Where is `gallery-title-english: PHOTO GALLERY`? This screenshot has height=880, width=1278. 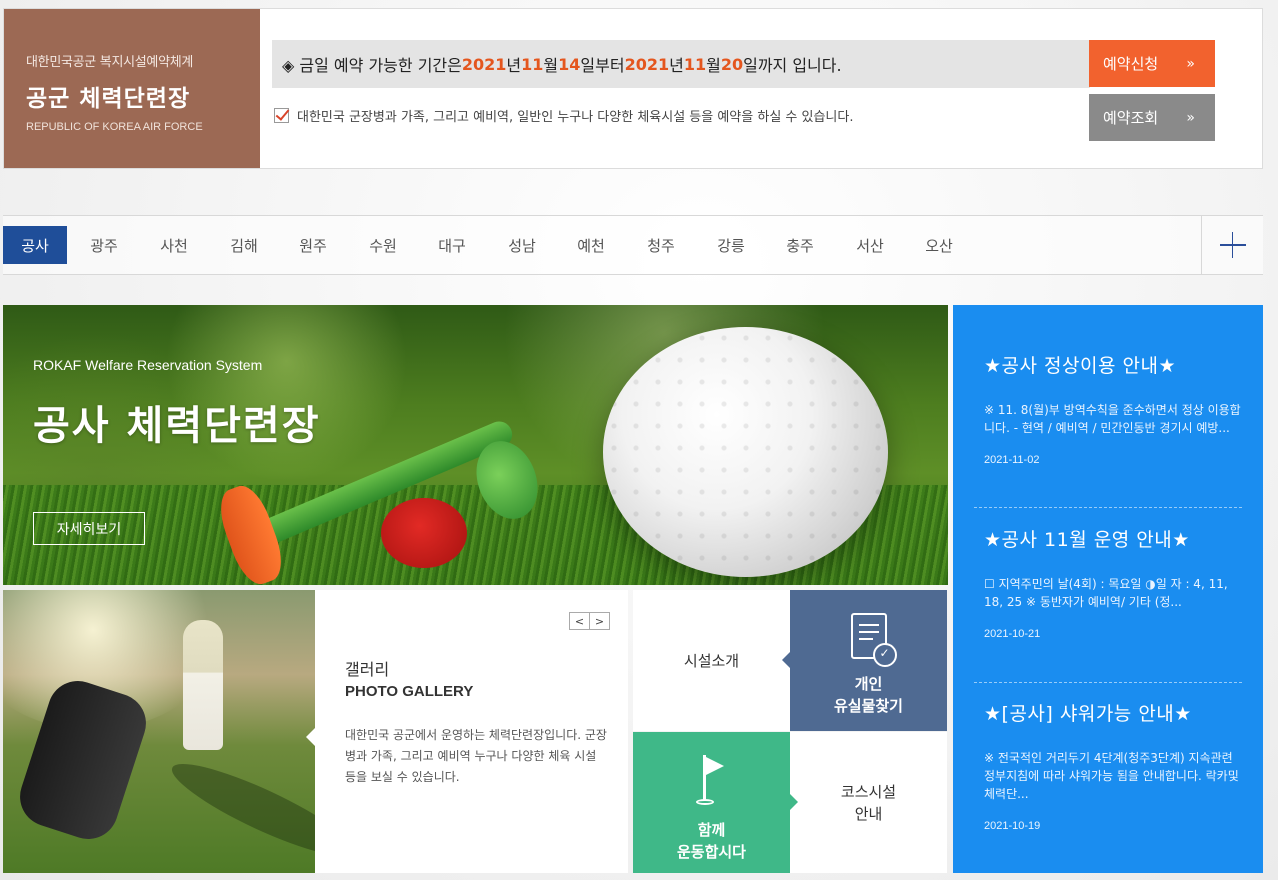 gallery-title-english: PHOTO GALLERY is located at coordinates (409, 691).